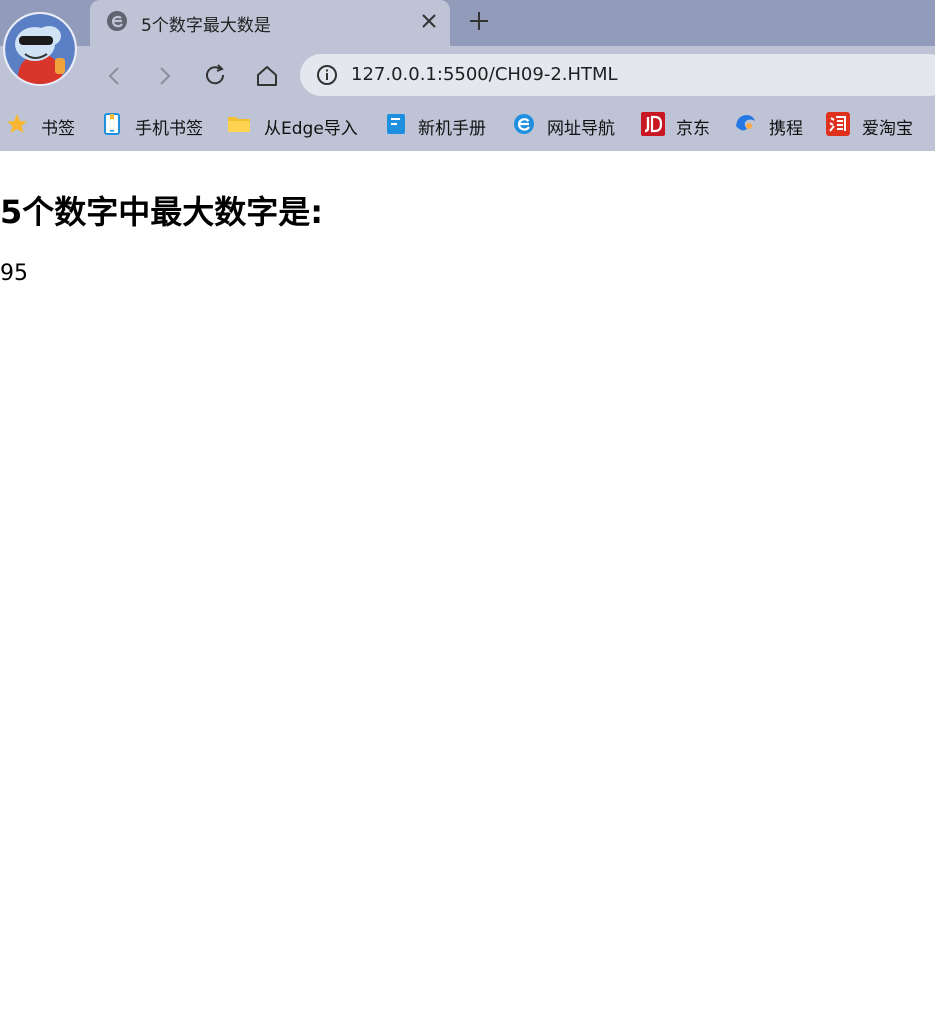 This screenshot has height=1023, width=935. What do you see at coordinates (429, 21) in the screenshot?
I see `close-icon` at bounding box center [429, 21].